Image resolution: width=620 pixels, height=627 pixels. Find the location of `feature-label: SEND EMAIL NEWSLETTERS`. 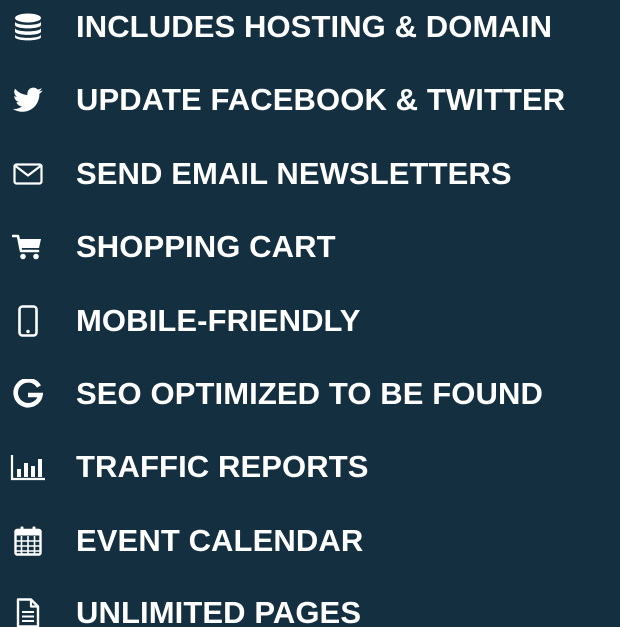

feature-label: SEND EMAIL NEWSLETTERS is located at coordinates (294, 173).